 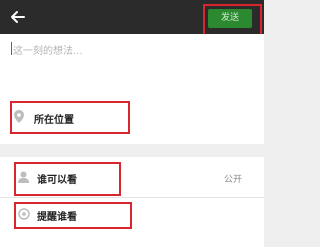 I want to click on text-caret, so click(x=11, y=48).